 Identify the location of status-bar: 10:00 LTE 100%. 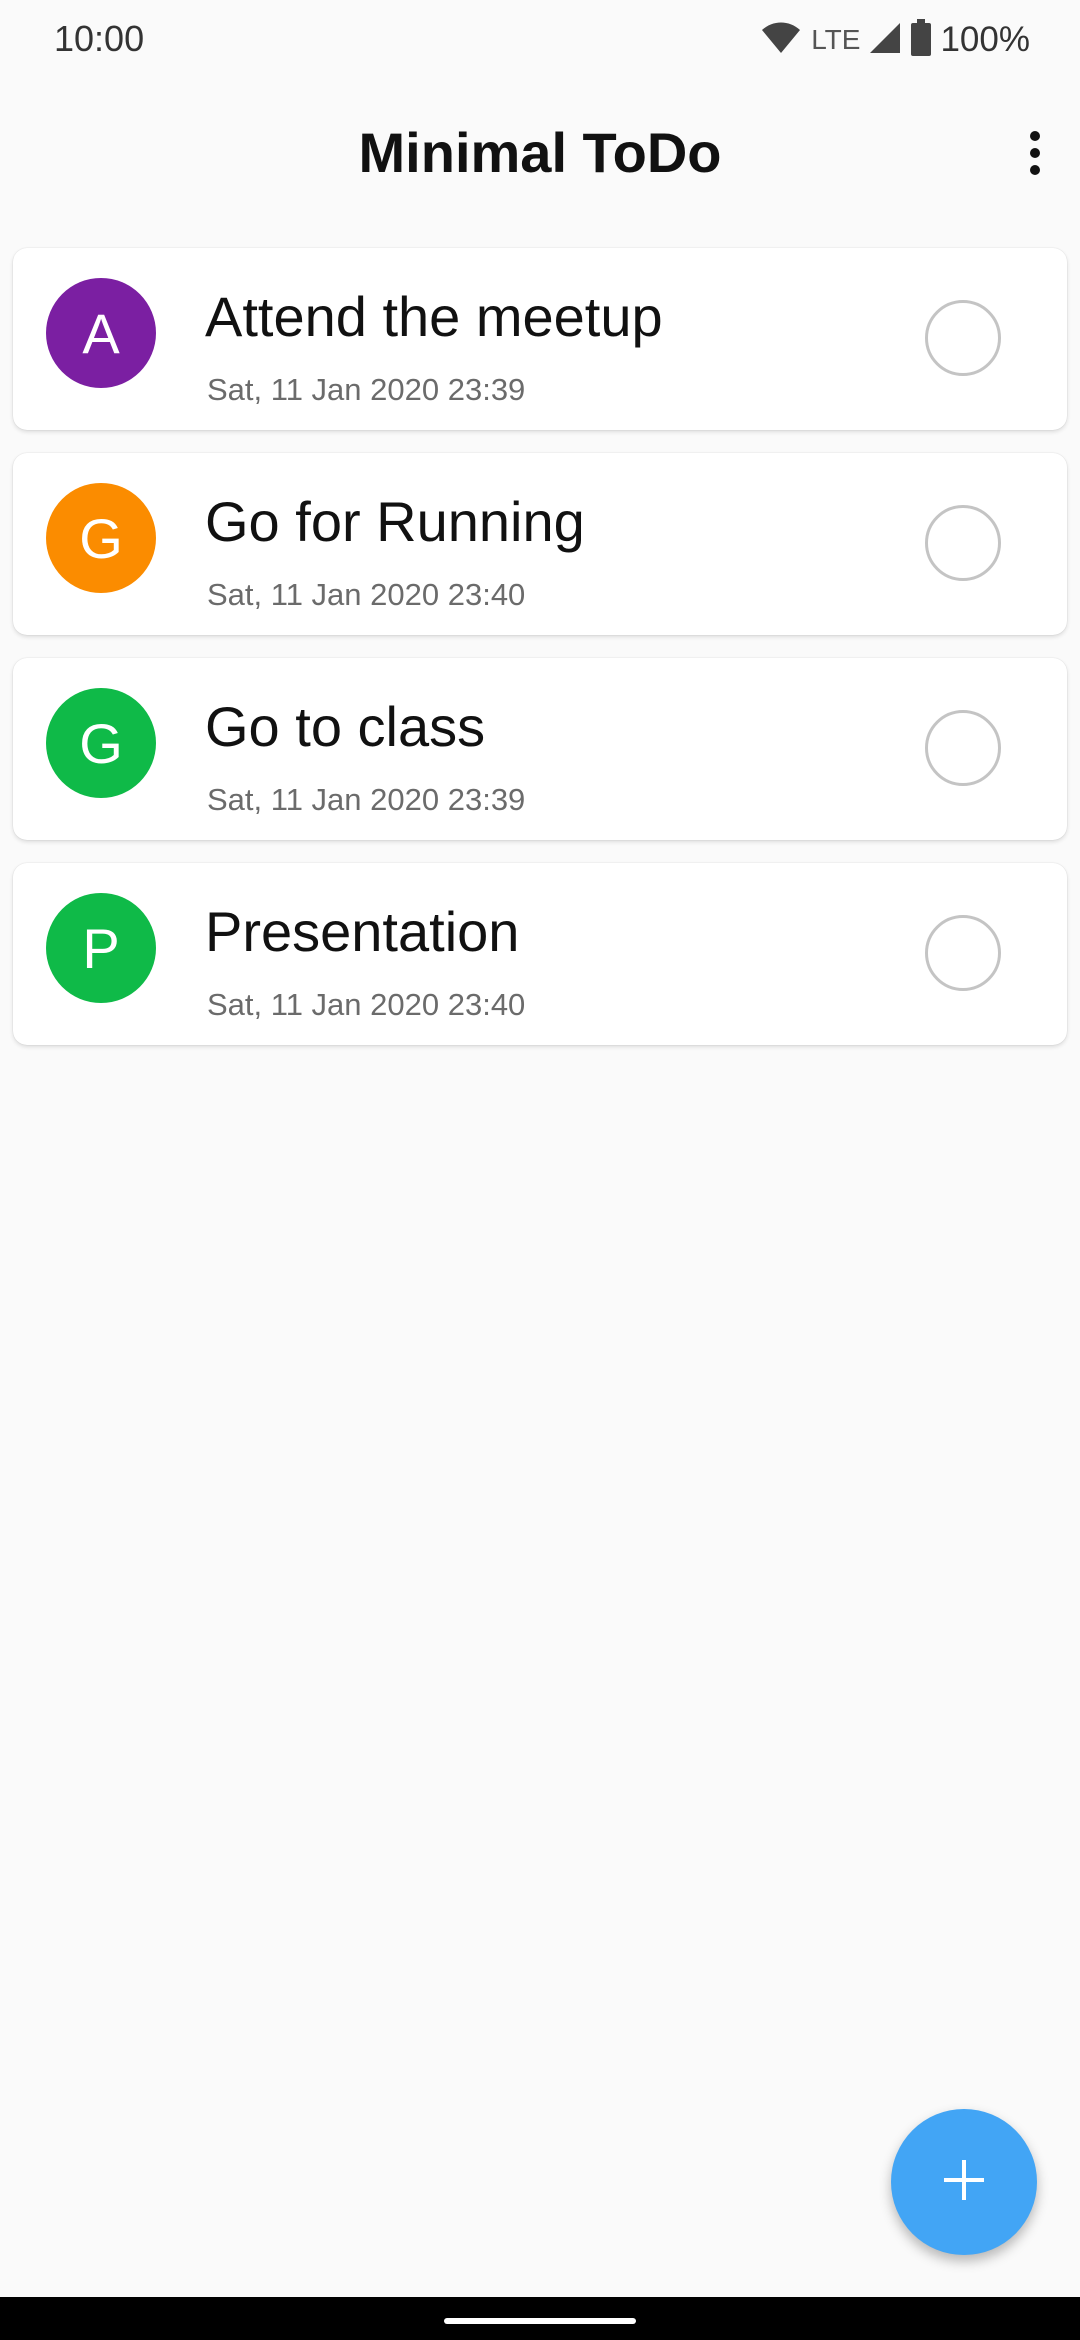
(540, 40).